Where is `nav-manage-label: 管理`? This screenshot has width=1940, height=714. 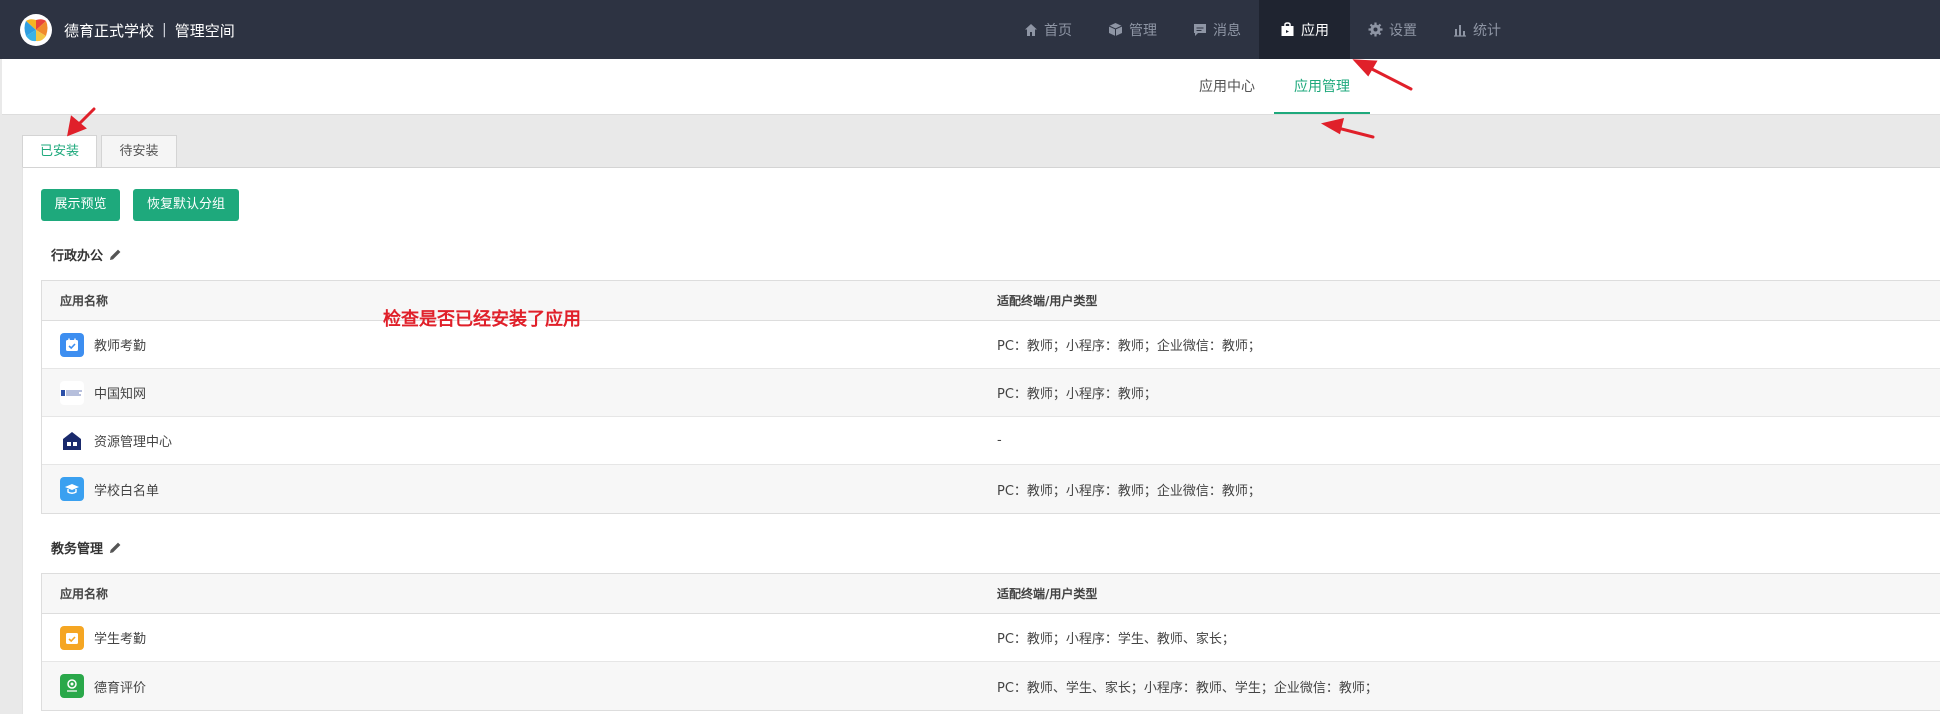 nav-manage-label: 管理 is located at coordinates (1143, 30).